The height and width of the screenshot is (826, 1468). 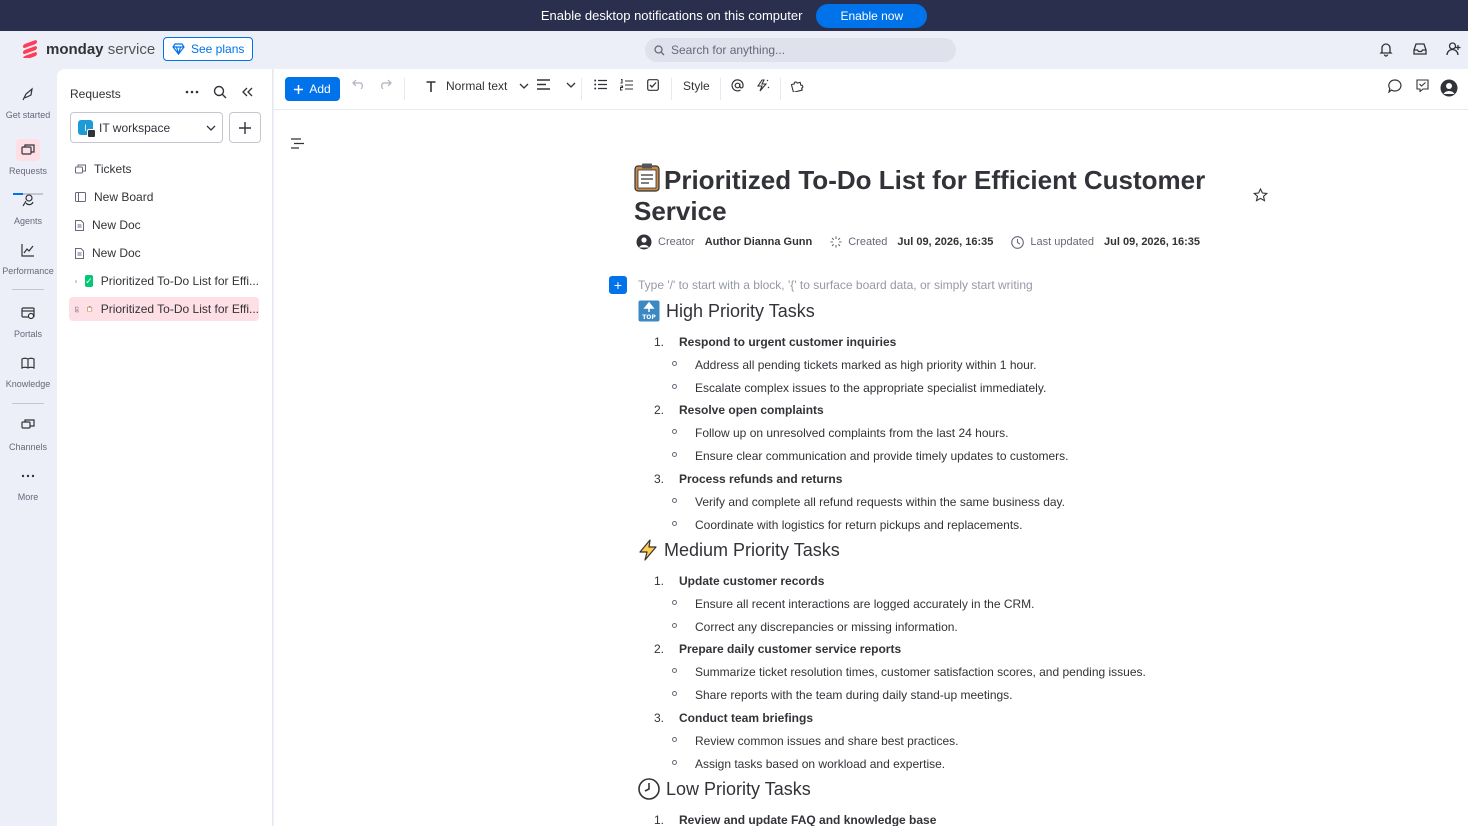 What do you see at coordinates (618, 285) in the screenshot?
I see `add-block-button: +` at bounding box center [618, 285].